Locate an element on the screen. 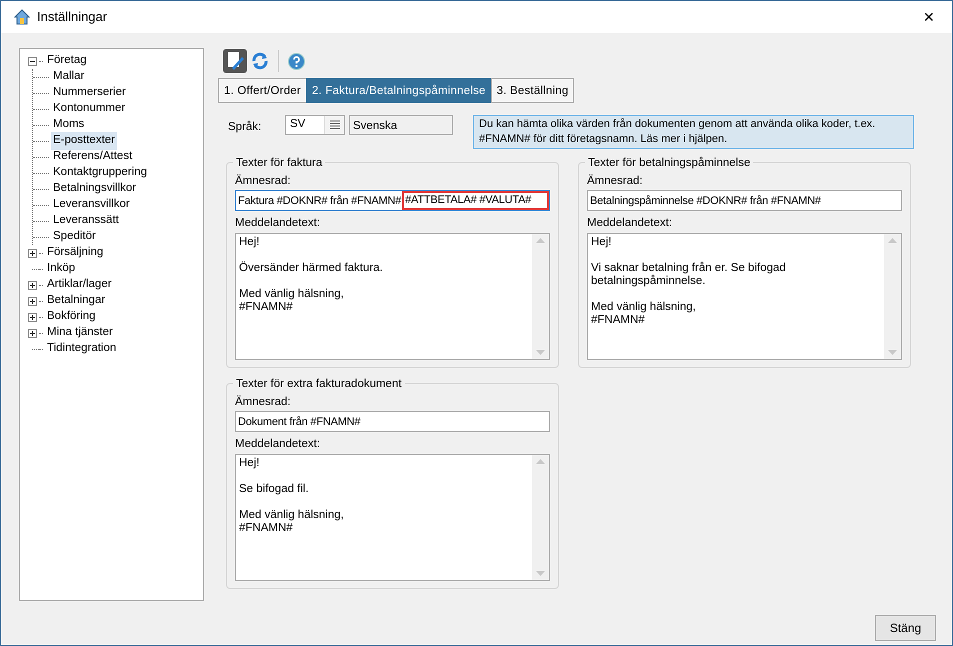 This screenshot has height=646, width=953. tree-item: Artiklar/lager is located at coordinates (79, 285).